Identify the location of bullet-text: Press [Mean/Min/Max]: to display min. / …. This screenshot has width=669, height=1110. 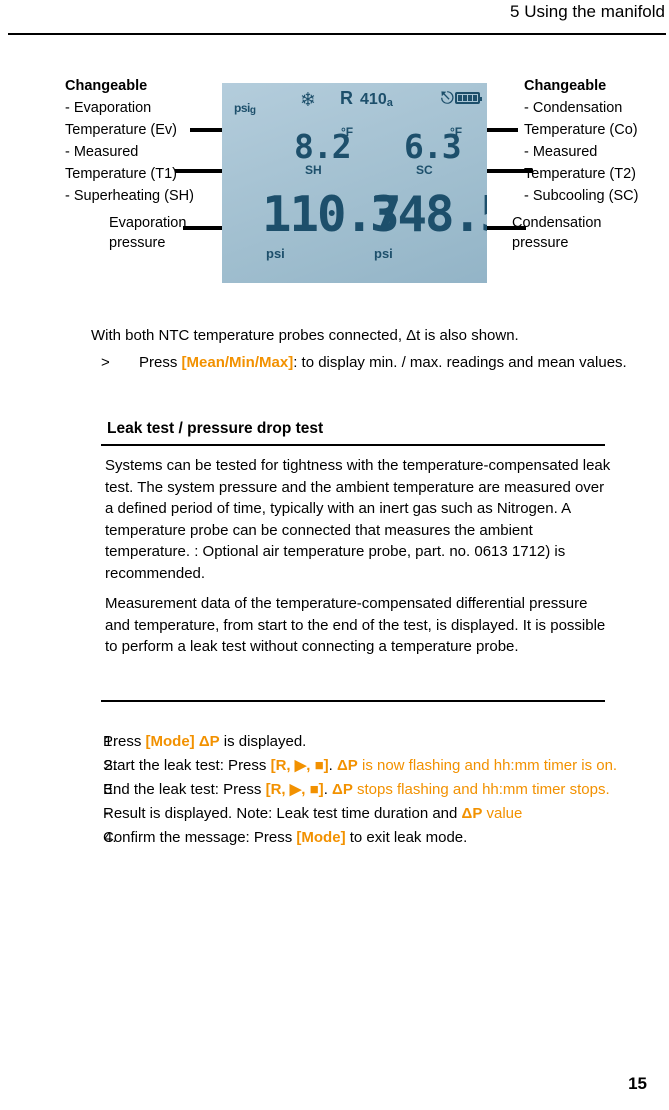
(395, 362).